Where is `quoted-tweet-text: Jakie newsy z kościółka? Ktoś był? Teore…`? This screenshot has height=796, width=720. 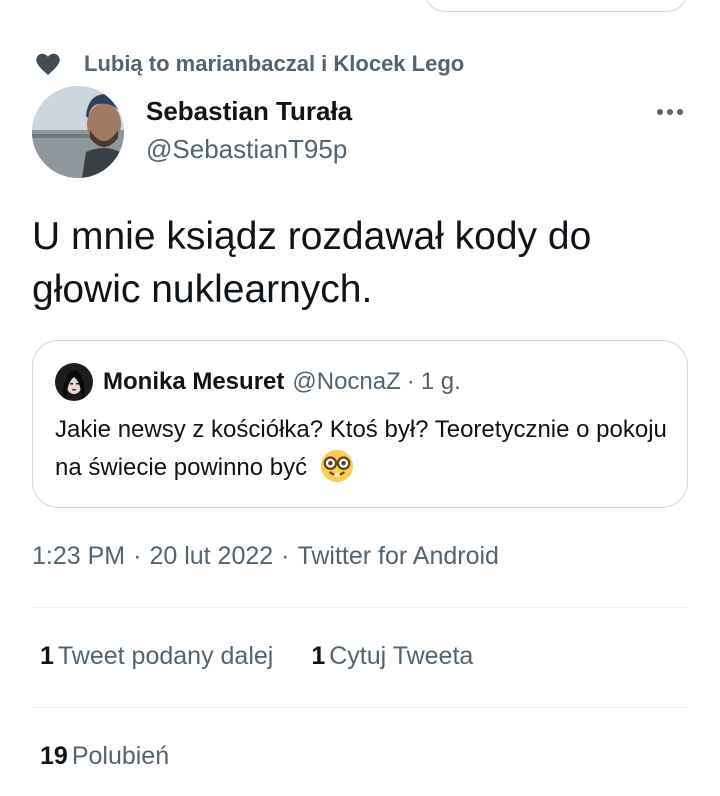 quoted-tweet-text: Jakie newsy z kościółka? Ktoś był? Teore… is located at coordinates (361, 448).